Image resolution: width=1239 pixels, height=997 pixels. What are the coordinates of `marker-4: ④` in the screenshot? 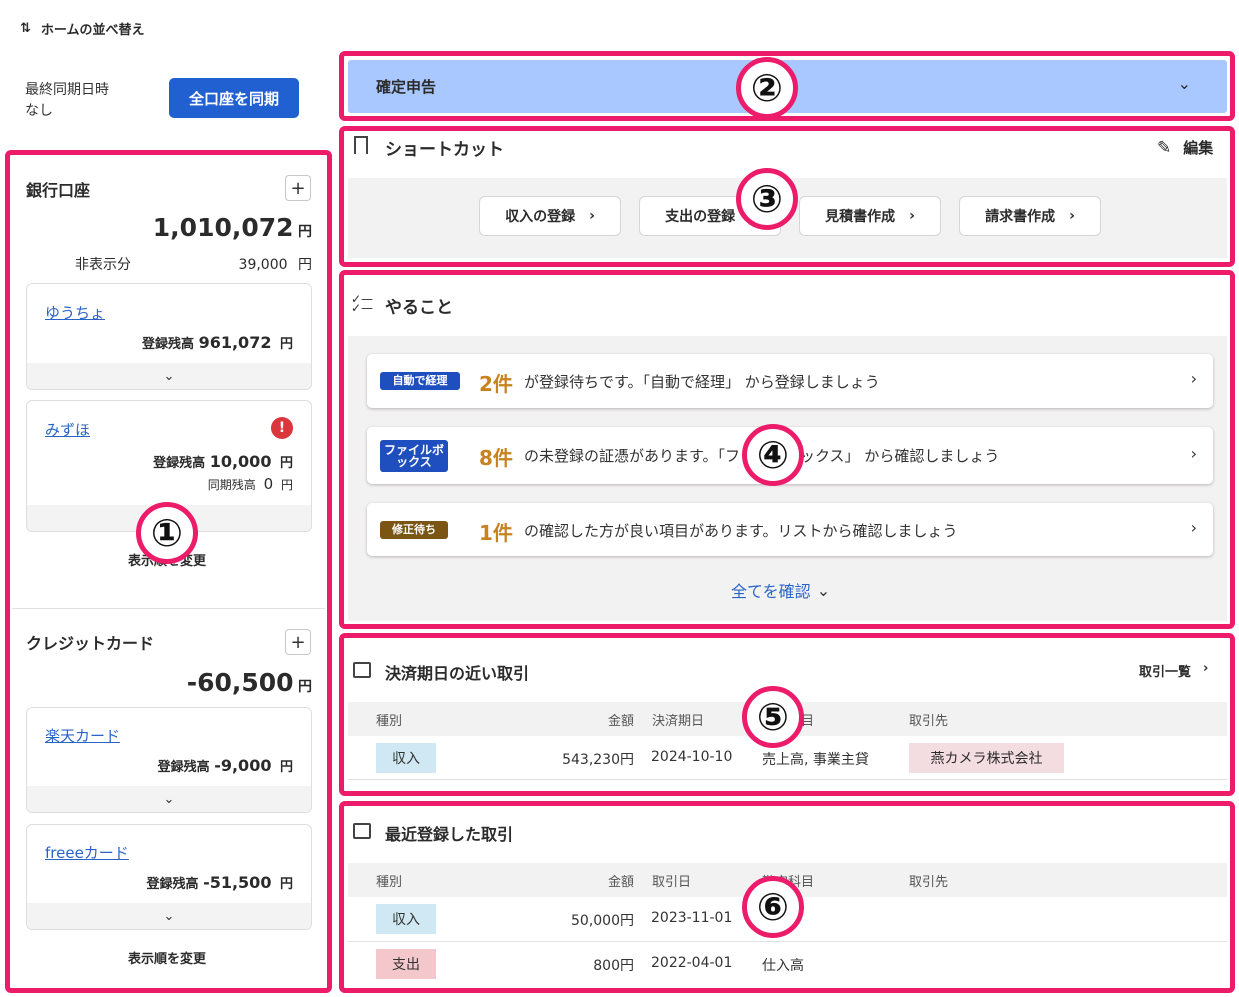 It's located at (773, 455).